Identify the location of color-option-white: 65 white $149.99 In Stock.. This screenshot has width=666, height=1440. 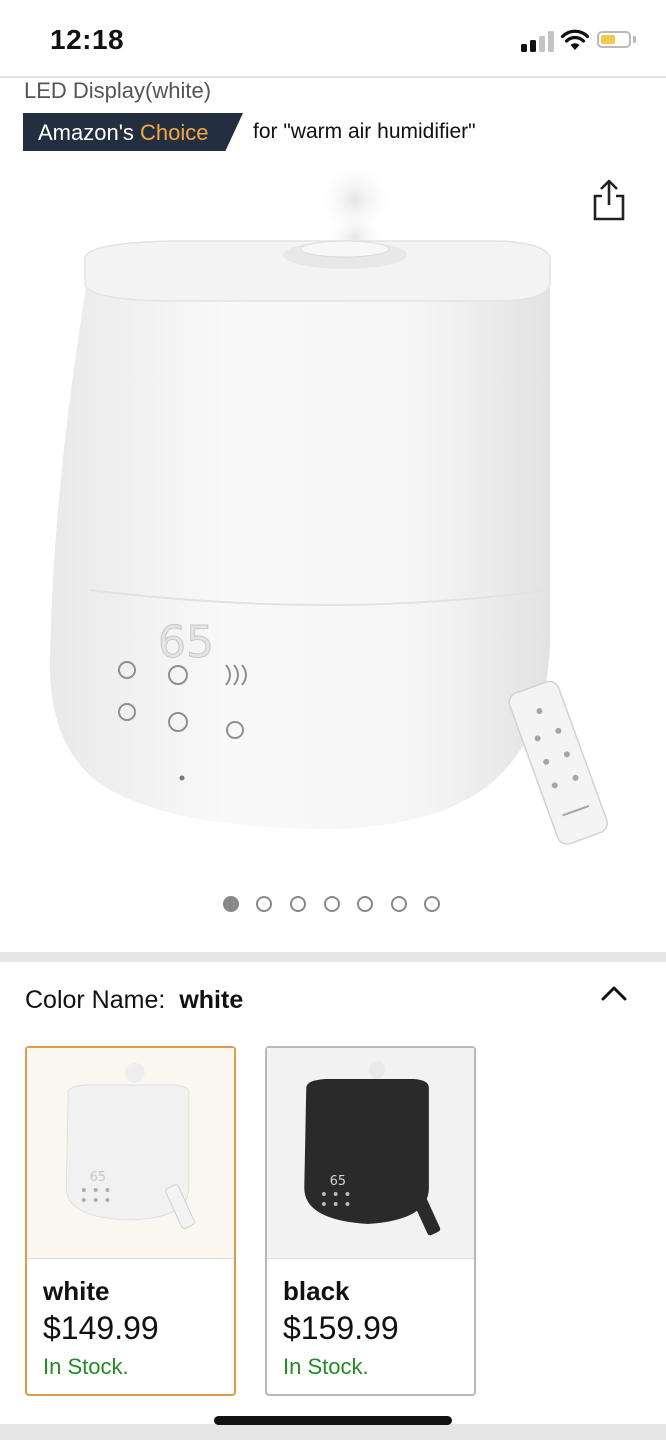
(130, 1221).